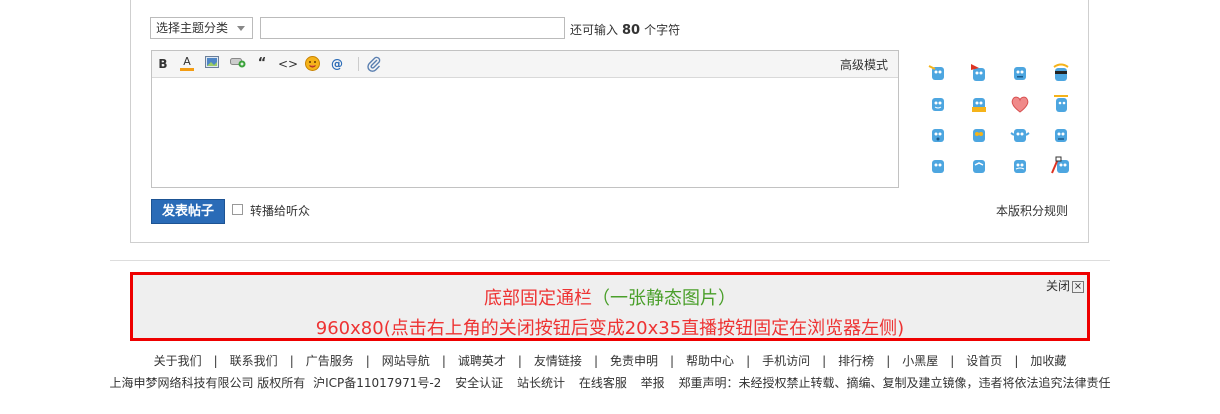 This screenshot has height=414, width=1220. What do you see at coordinates (207, 383) in the screenshot?
I see `copyright-text: 上海申梦网络科技有限公司 版权所有` at bounding box center [207, 383].